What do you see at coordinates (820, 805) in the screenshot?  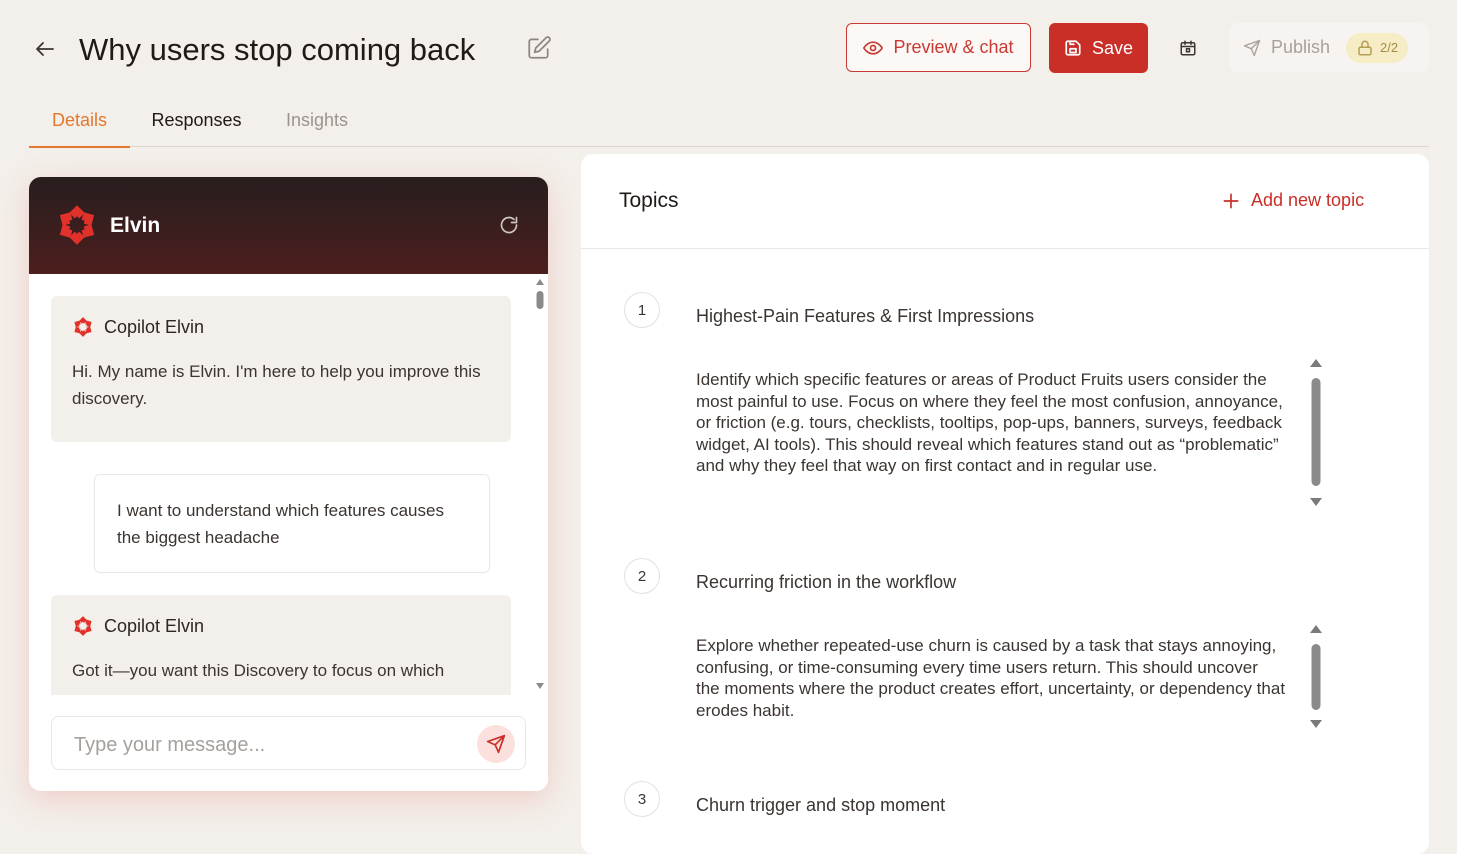 I see `topic-title: Churn trigger and stop moment` at bounding box center [820, 805].